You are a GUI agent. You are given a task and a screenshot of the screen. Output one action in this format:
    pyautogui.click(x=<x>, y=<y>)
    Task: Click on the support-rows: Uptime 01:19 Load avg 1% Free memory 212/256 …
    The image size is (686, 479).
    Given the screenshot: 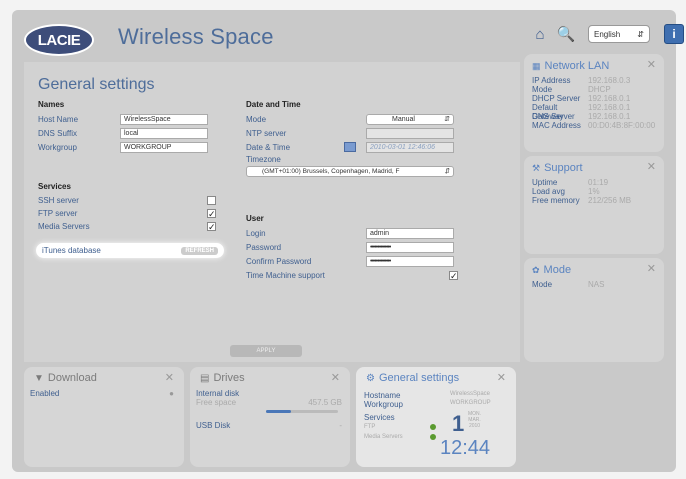 What is the action you would take?
    pyautogui.click(x=581, y=191)
    